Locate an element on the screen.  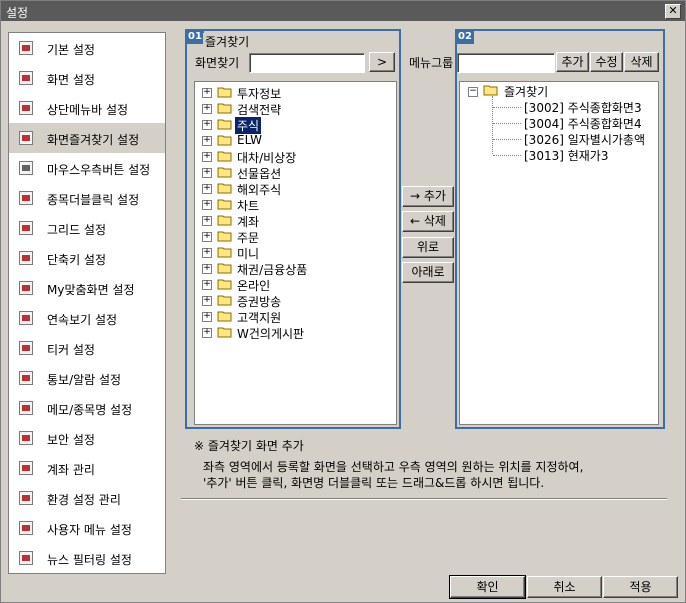
sidebar-item: 단축키 설정 is located at coordinates (87, 258).